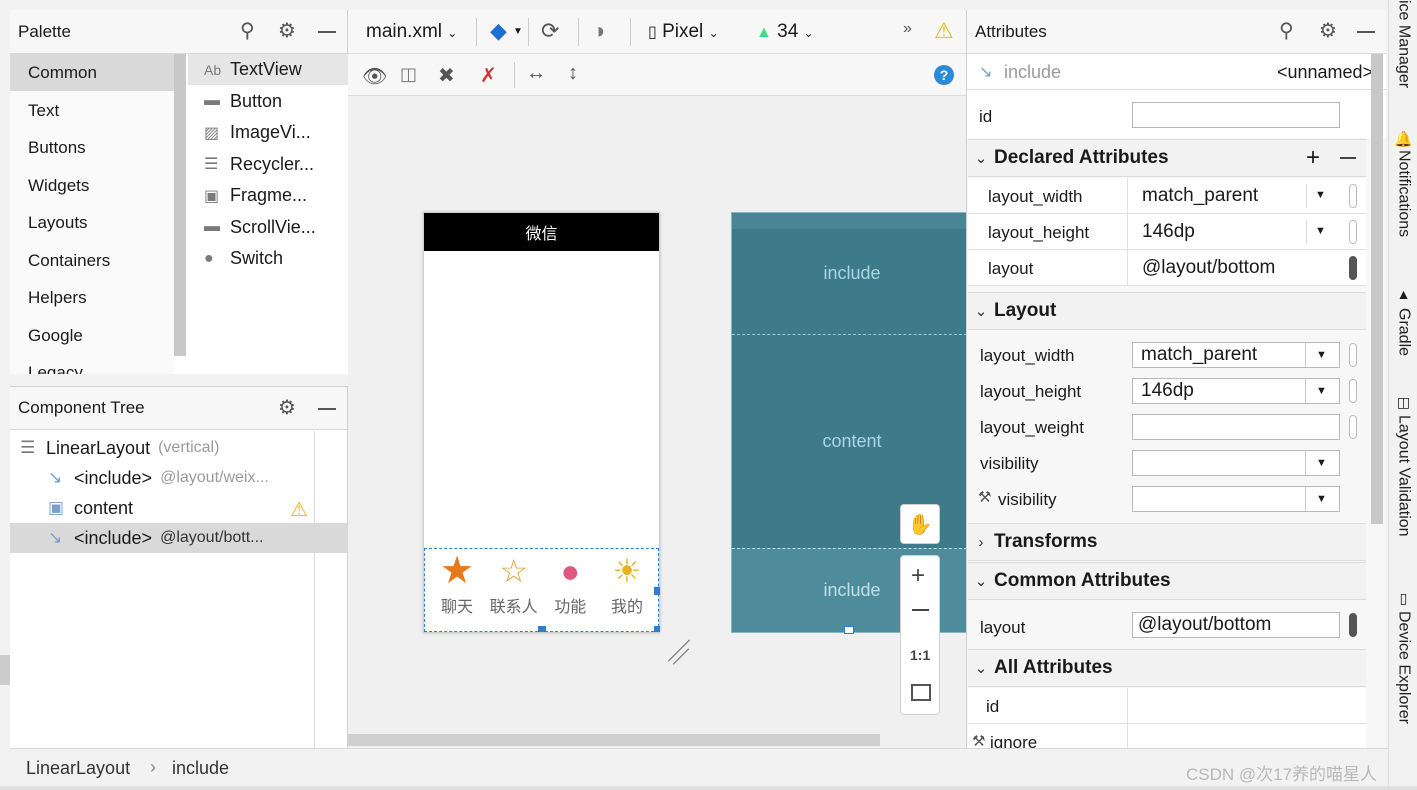  What do you see at coordinates (598, 31) in the screenshot?
I see `night-mode-icon: ◑` at bounding box center [598, 31].